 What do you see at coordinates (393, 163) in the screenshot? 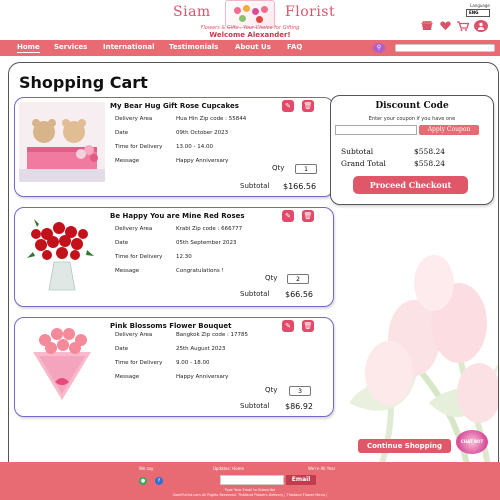
I see `grand-total-row: Grand Total $558.24` at bounding box center [393, 163].